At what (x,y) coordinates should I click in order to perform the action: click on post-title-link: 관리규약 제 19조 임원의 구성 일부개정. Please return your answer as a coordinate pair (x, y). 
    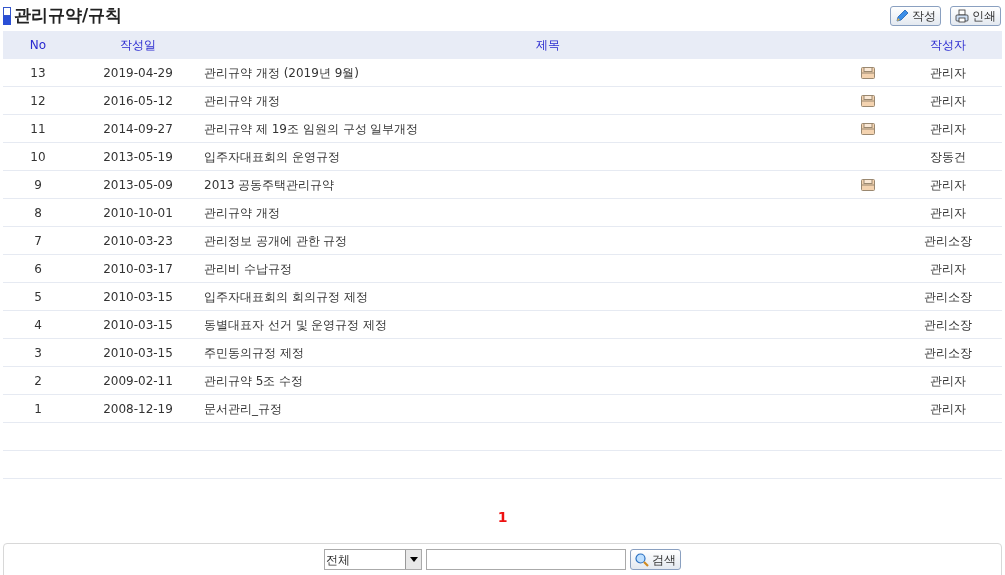
    Looking at the image, I should click on (523, 128).